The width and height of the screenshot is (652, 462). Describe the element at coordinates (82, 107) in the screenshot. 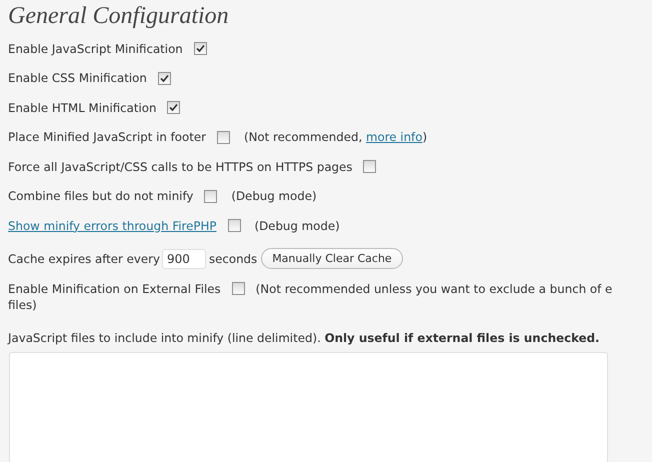

I see `option-label: Enable HTML Minification` at that location.